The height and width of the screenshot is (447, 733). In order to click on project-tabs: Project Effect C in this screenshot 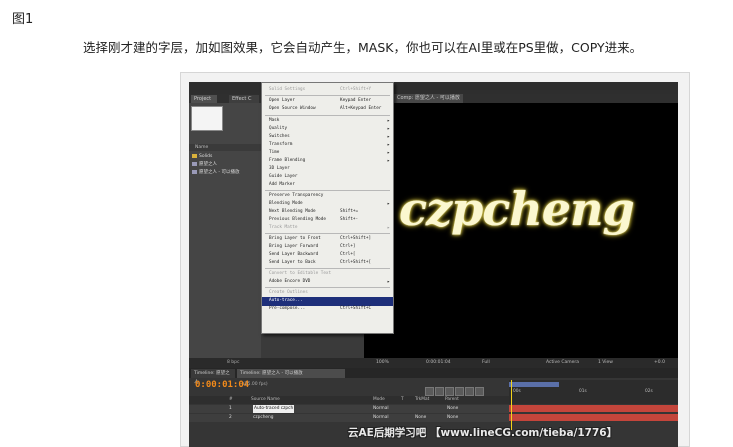, I will do `click(225, 98)`.